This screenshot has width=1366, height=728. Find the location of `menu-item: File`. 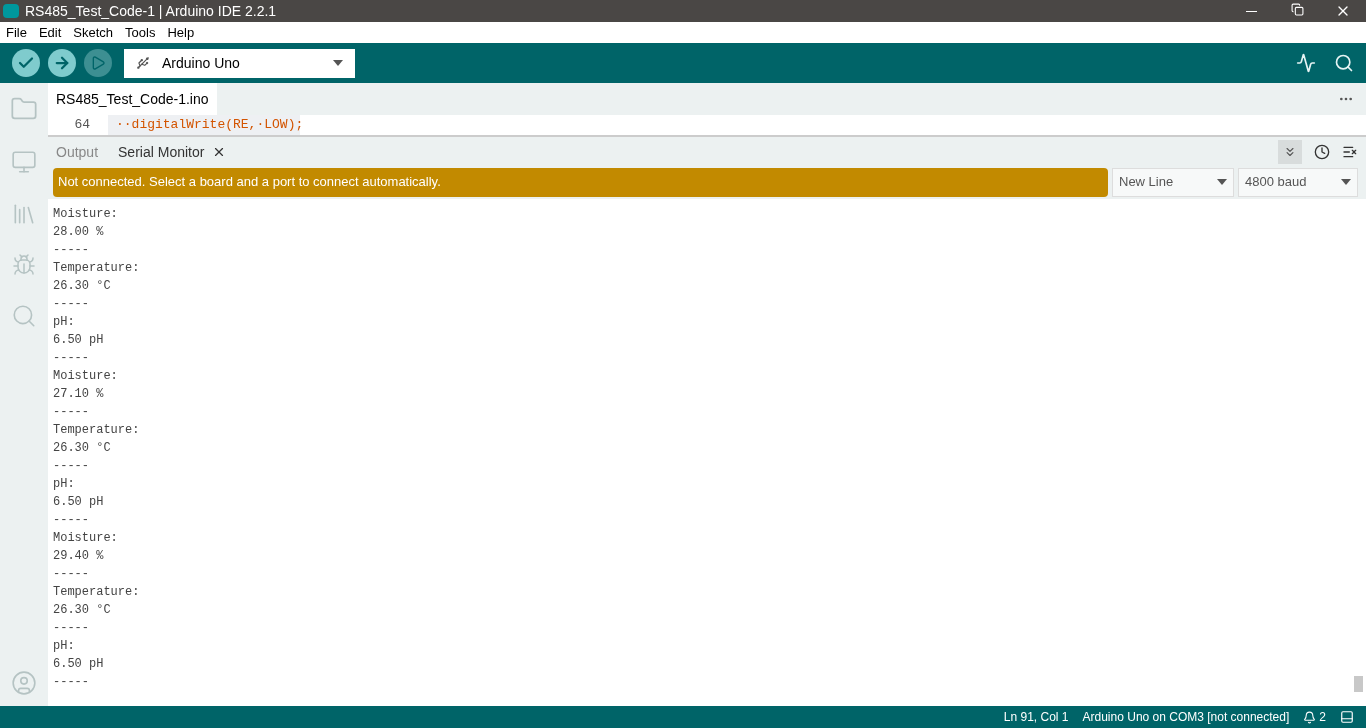

menu-item: File is located at coordinates (16, 32).